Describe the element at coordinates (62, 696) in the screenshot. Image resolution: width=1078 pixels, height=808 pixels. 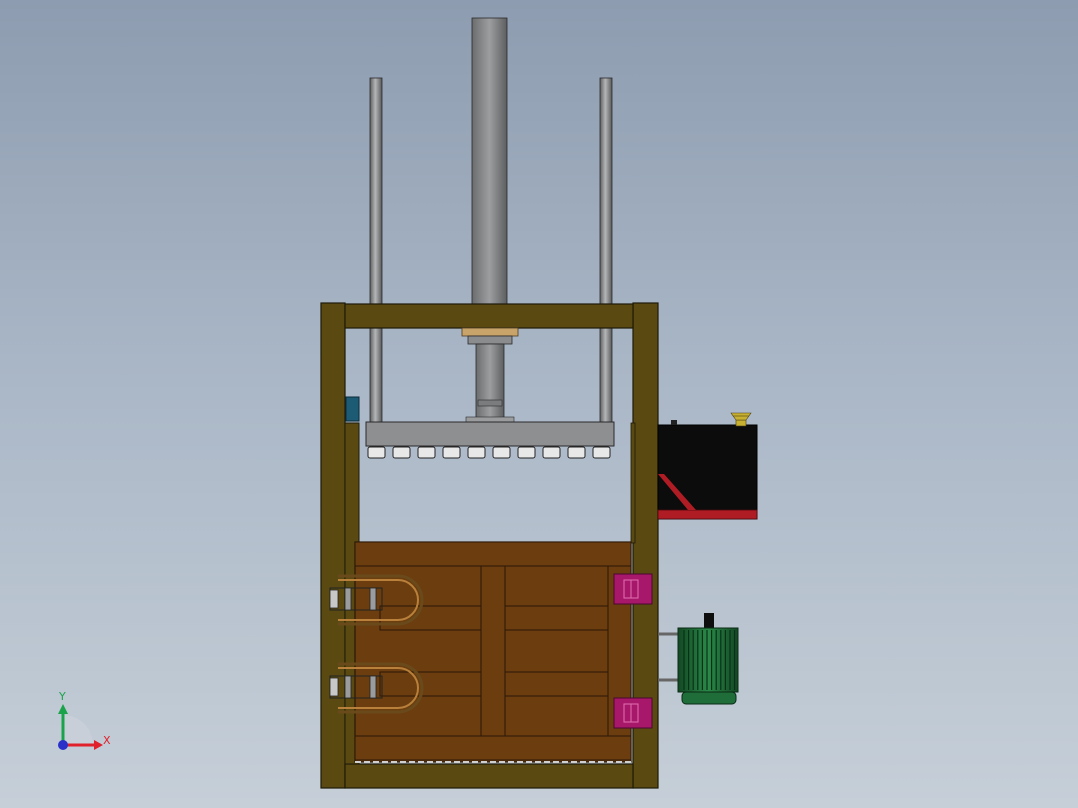
I see `y-axis-label: Y` at that location.